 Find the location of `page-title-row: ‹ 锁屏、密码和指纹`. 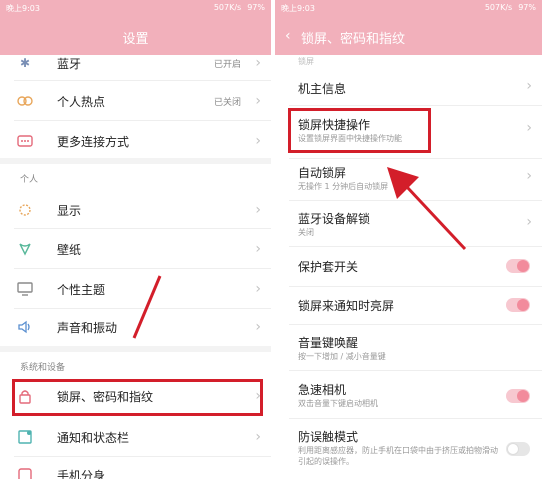

page-title-row: ‹ 锁屏、密码和指纹 is located at coordinates (408, 39).